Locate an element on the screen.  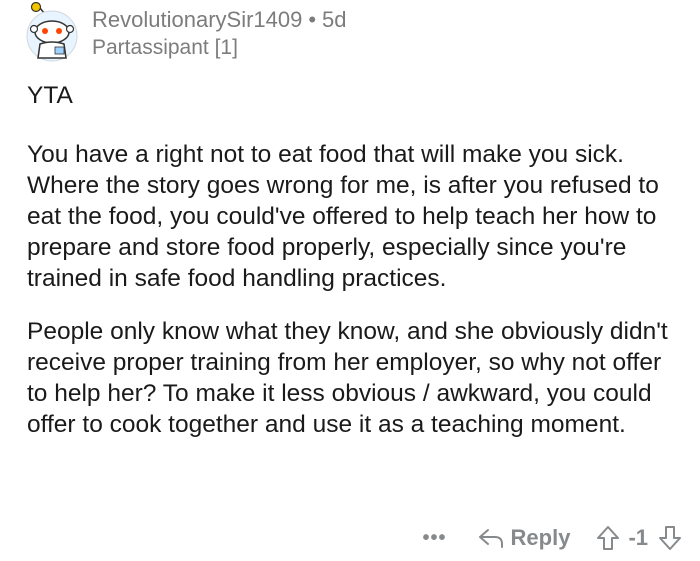
reply-label: Reply is located at coordinates (540, 537).